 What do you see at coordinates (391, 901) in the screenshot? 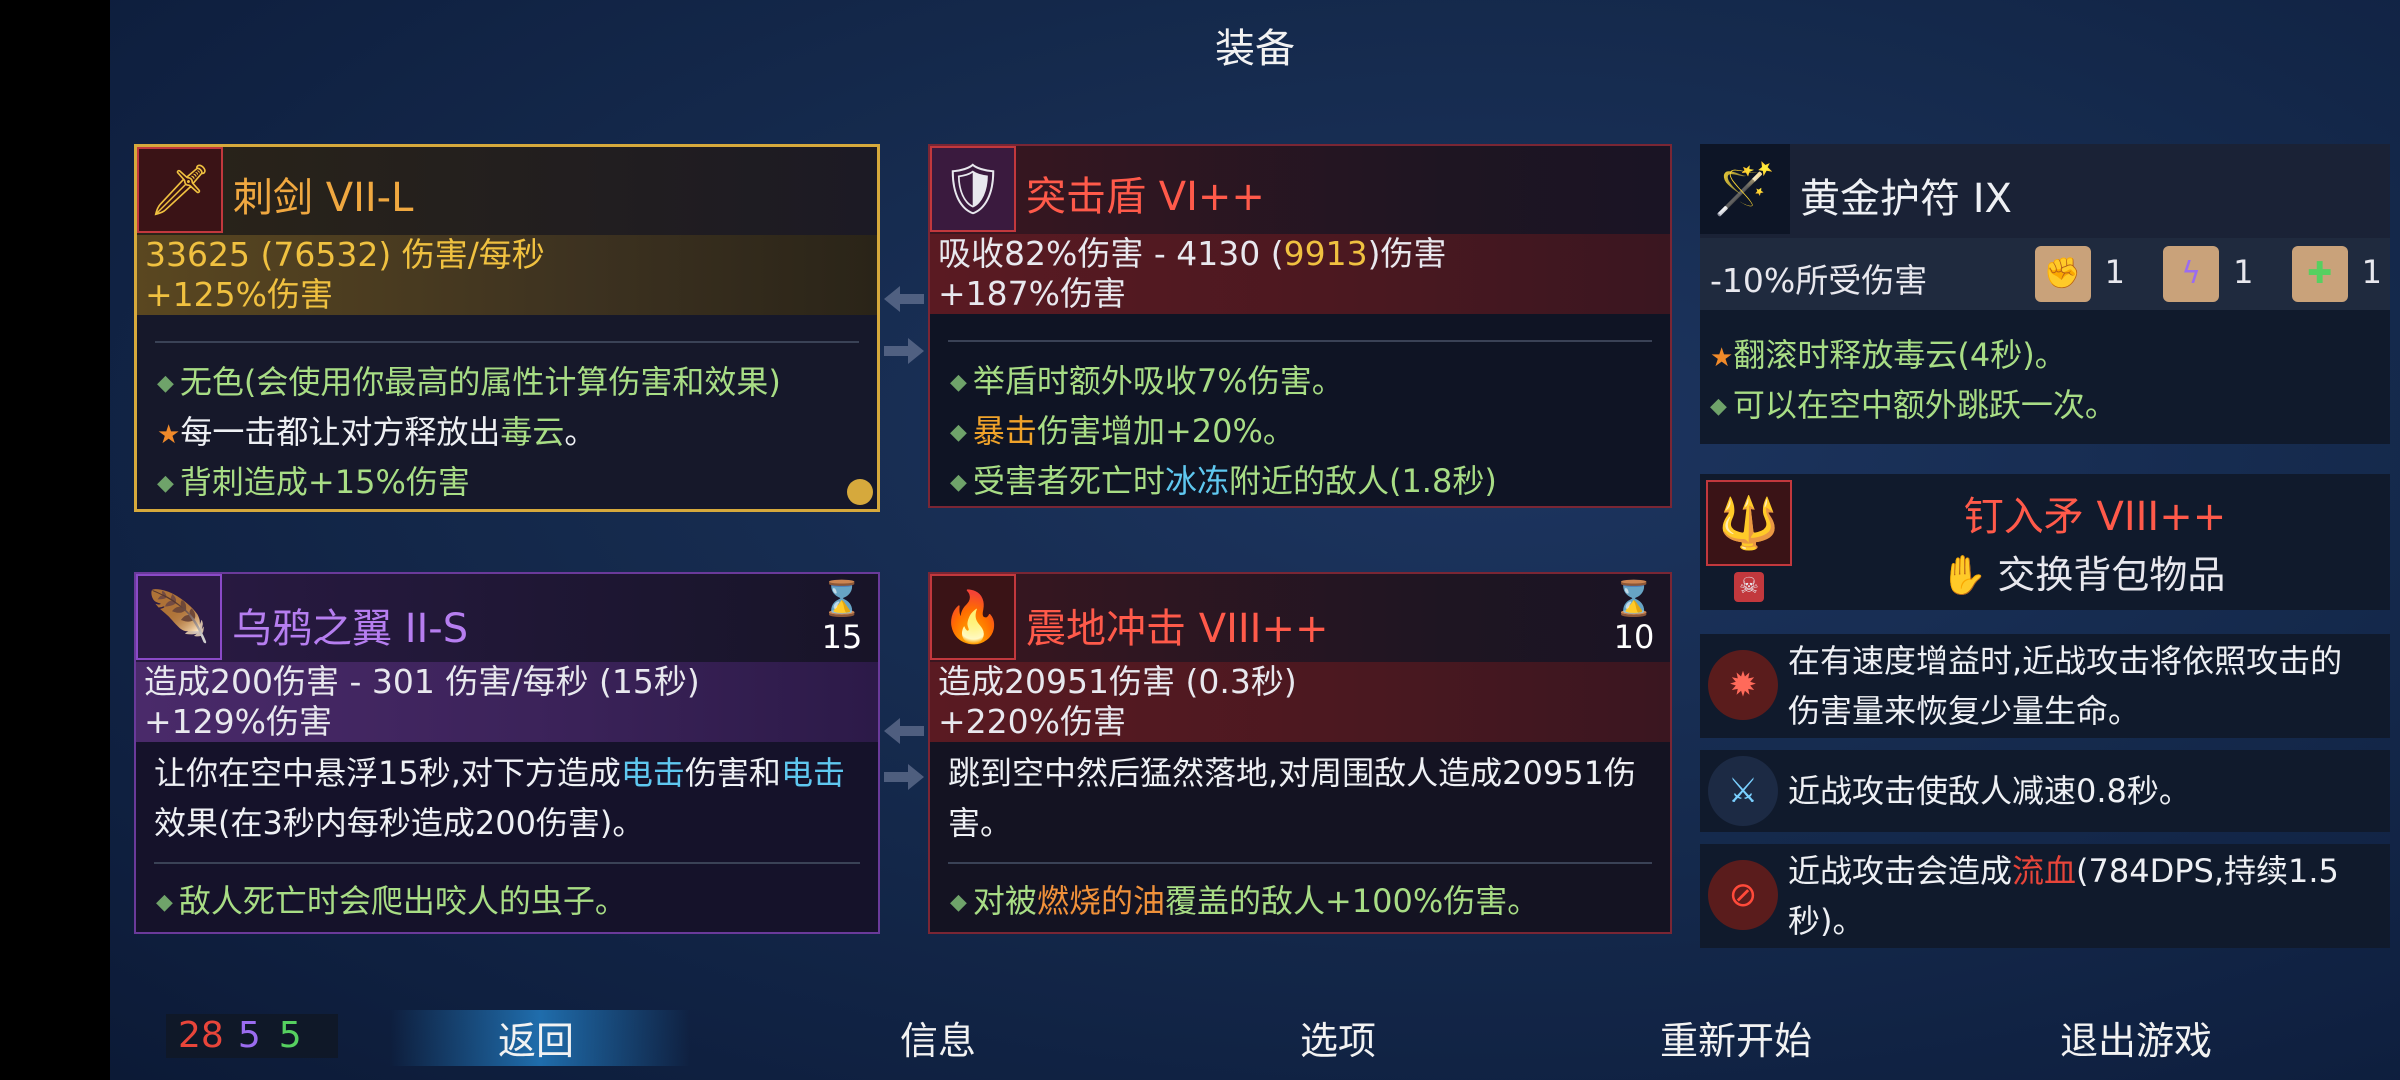
I see `perk-item: ◆ 敌人死亡时会爬出咬人的虫子。` at bounding box center [391, 901].